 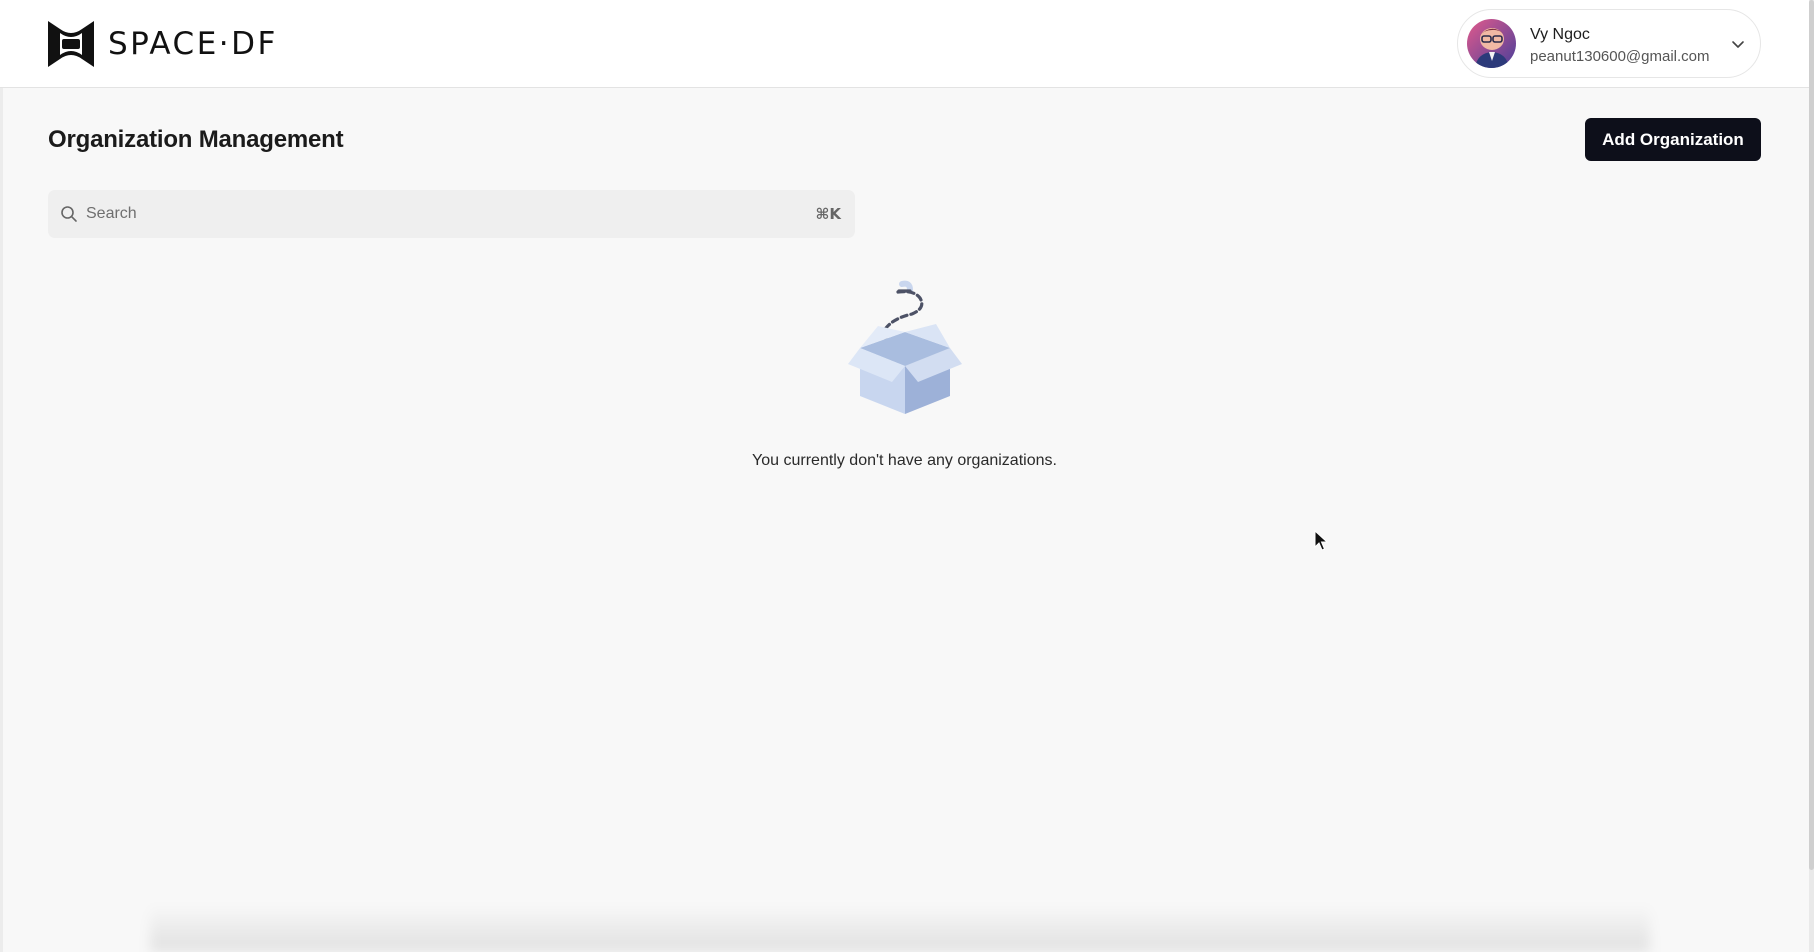 I want to click on user-name: Vy Ngoc, so click(x=1560, y=34).